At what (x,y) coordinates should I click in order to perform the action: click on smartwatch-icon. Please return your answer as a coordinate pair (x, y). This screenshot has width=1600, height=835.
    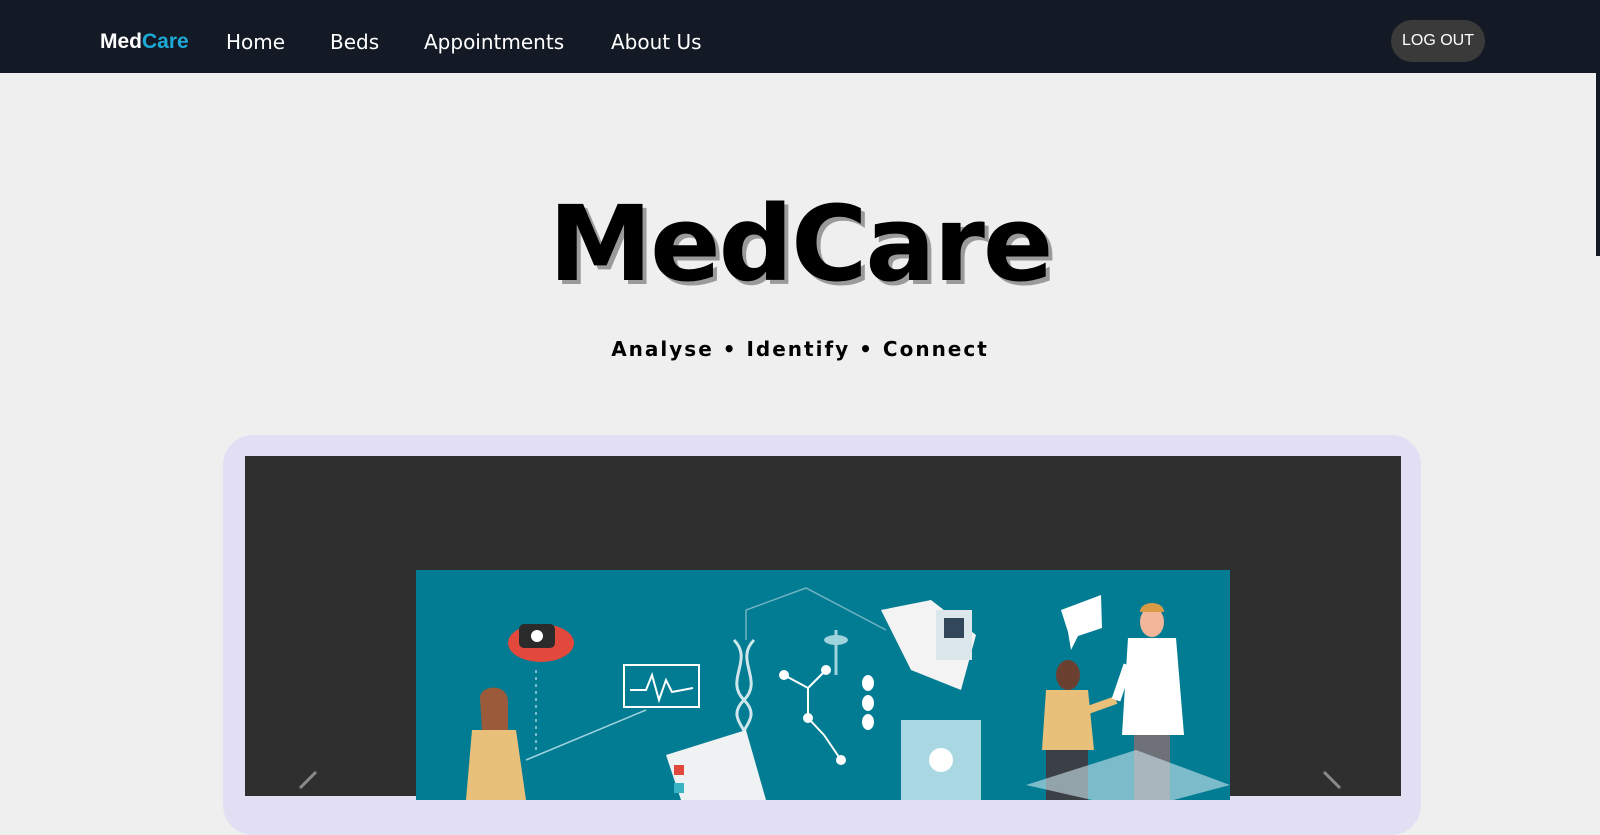
    Looking at the image, I should click on (541, 643).